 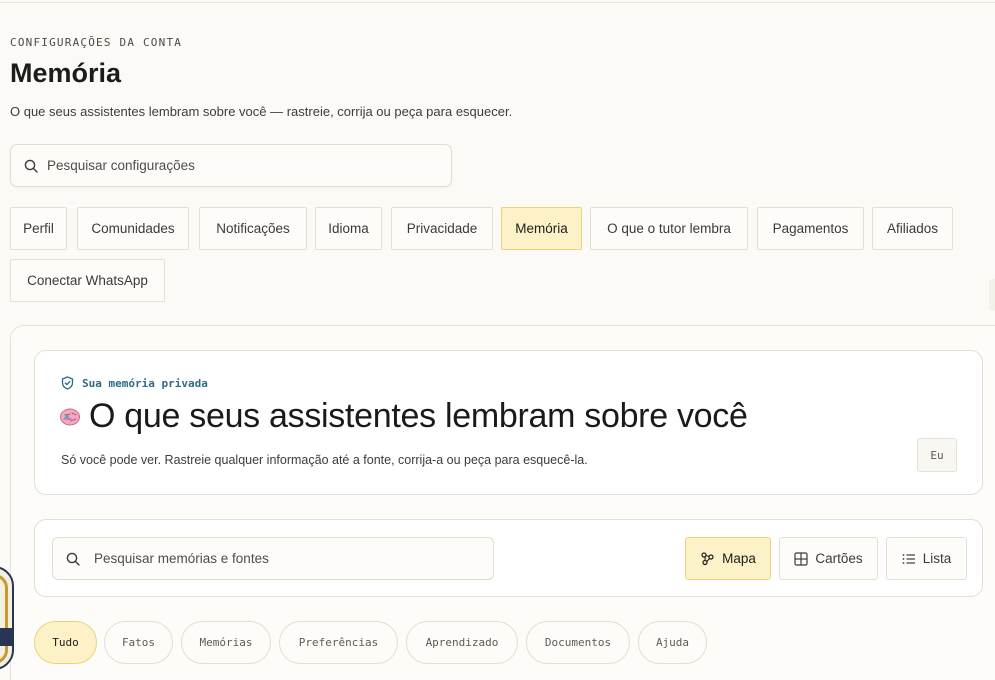 I want to click on filter-chip-documentos: Documentos, so click(x=578, y=642).